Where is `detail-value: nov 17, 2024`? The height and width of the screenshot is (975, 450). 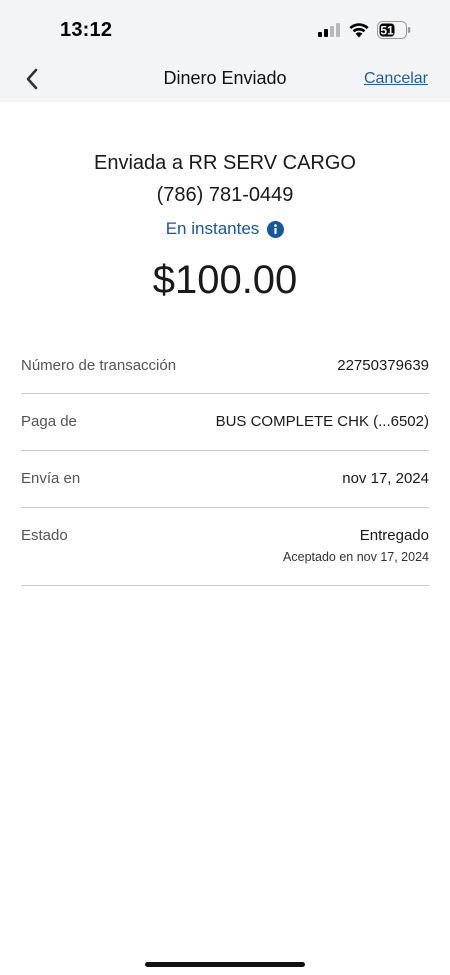 detail-value: nov 17, 2024 is located at coordinates (385, 478).